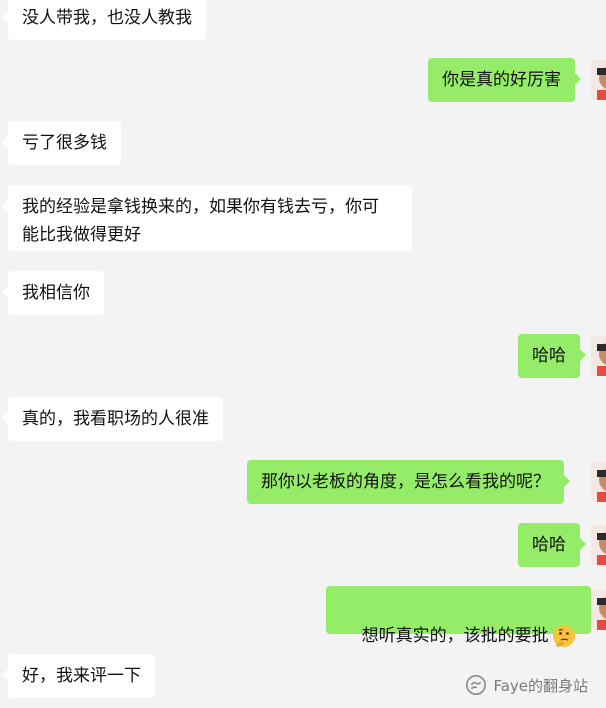 Image resolution: width=606 pixels, height=708 pixels. What do you see at coordinates (53, 293) in the screenshot?
I see `message-bubble-incoming: 我相信你` at bounding box center [53, 293].